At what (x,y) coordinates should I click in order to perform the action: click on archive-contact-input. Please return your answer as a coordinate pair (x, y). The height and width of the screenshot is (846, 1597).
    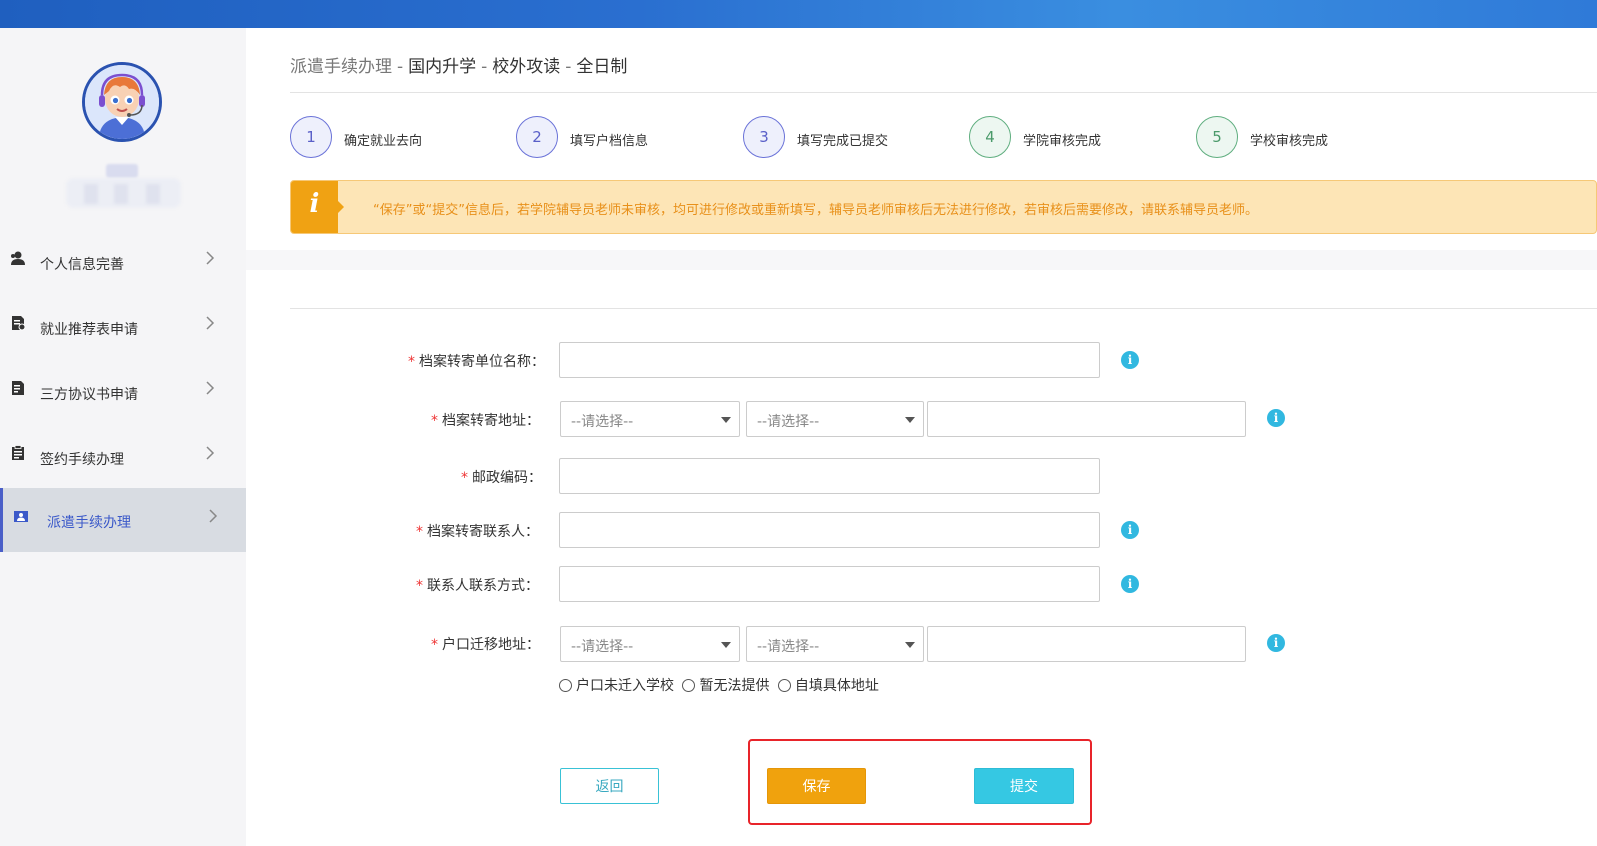
    Looking at the image, I should click on (829, 530).